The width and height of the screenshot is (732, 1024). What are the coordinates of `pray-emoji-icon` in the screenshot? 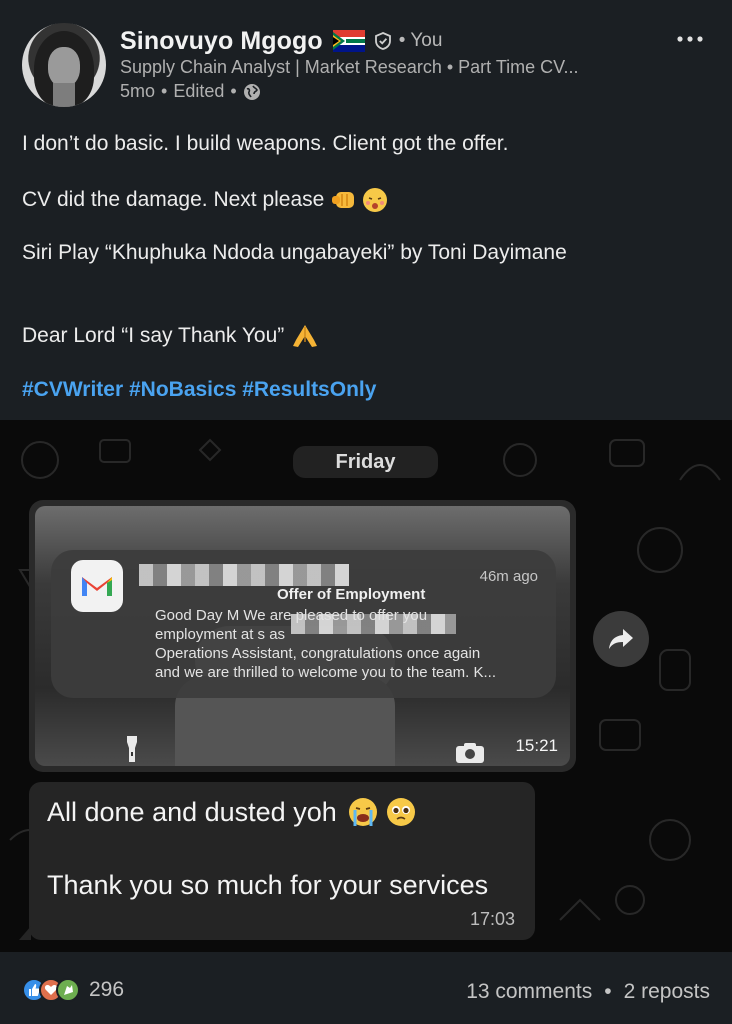 It's located at (305, 336).